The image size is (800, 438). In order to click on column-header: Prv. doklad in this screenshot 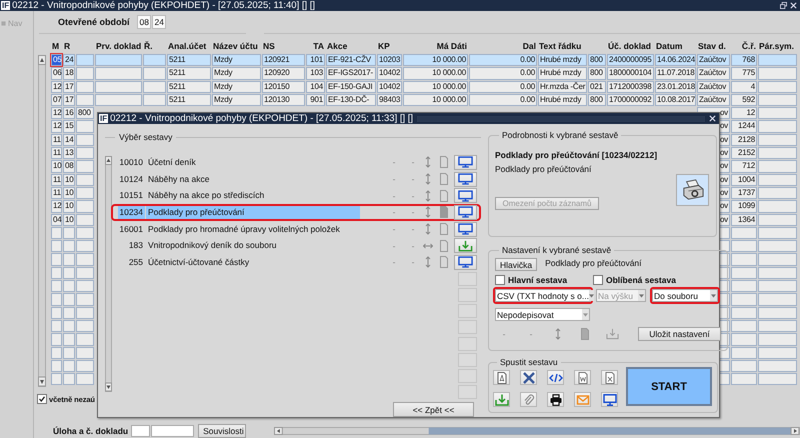, I will do `click(118, 46)`.